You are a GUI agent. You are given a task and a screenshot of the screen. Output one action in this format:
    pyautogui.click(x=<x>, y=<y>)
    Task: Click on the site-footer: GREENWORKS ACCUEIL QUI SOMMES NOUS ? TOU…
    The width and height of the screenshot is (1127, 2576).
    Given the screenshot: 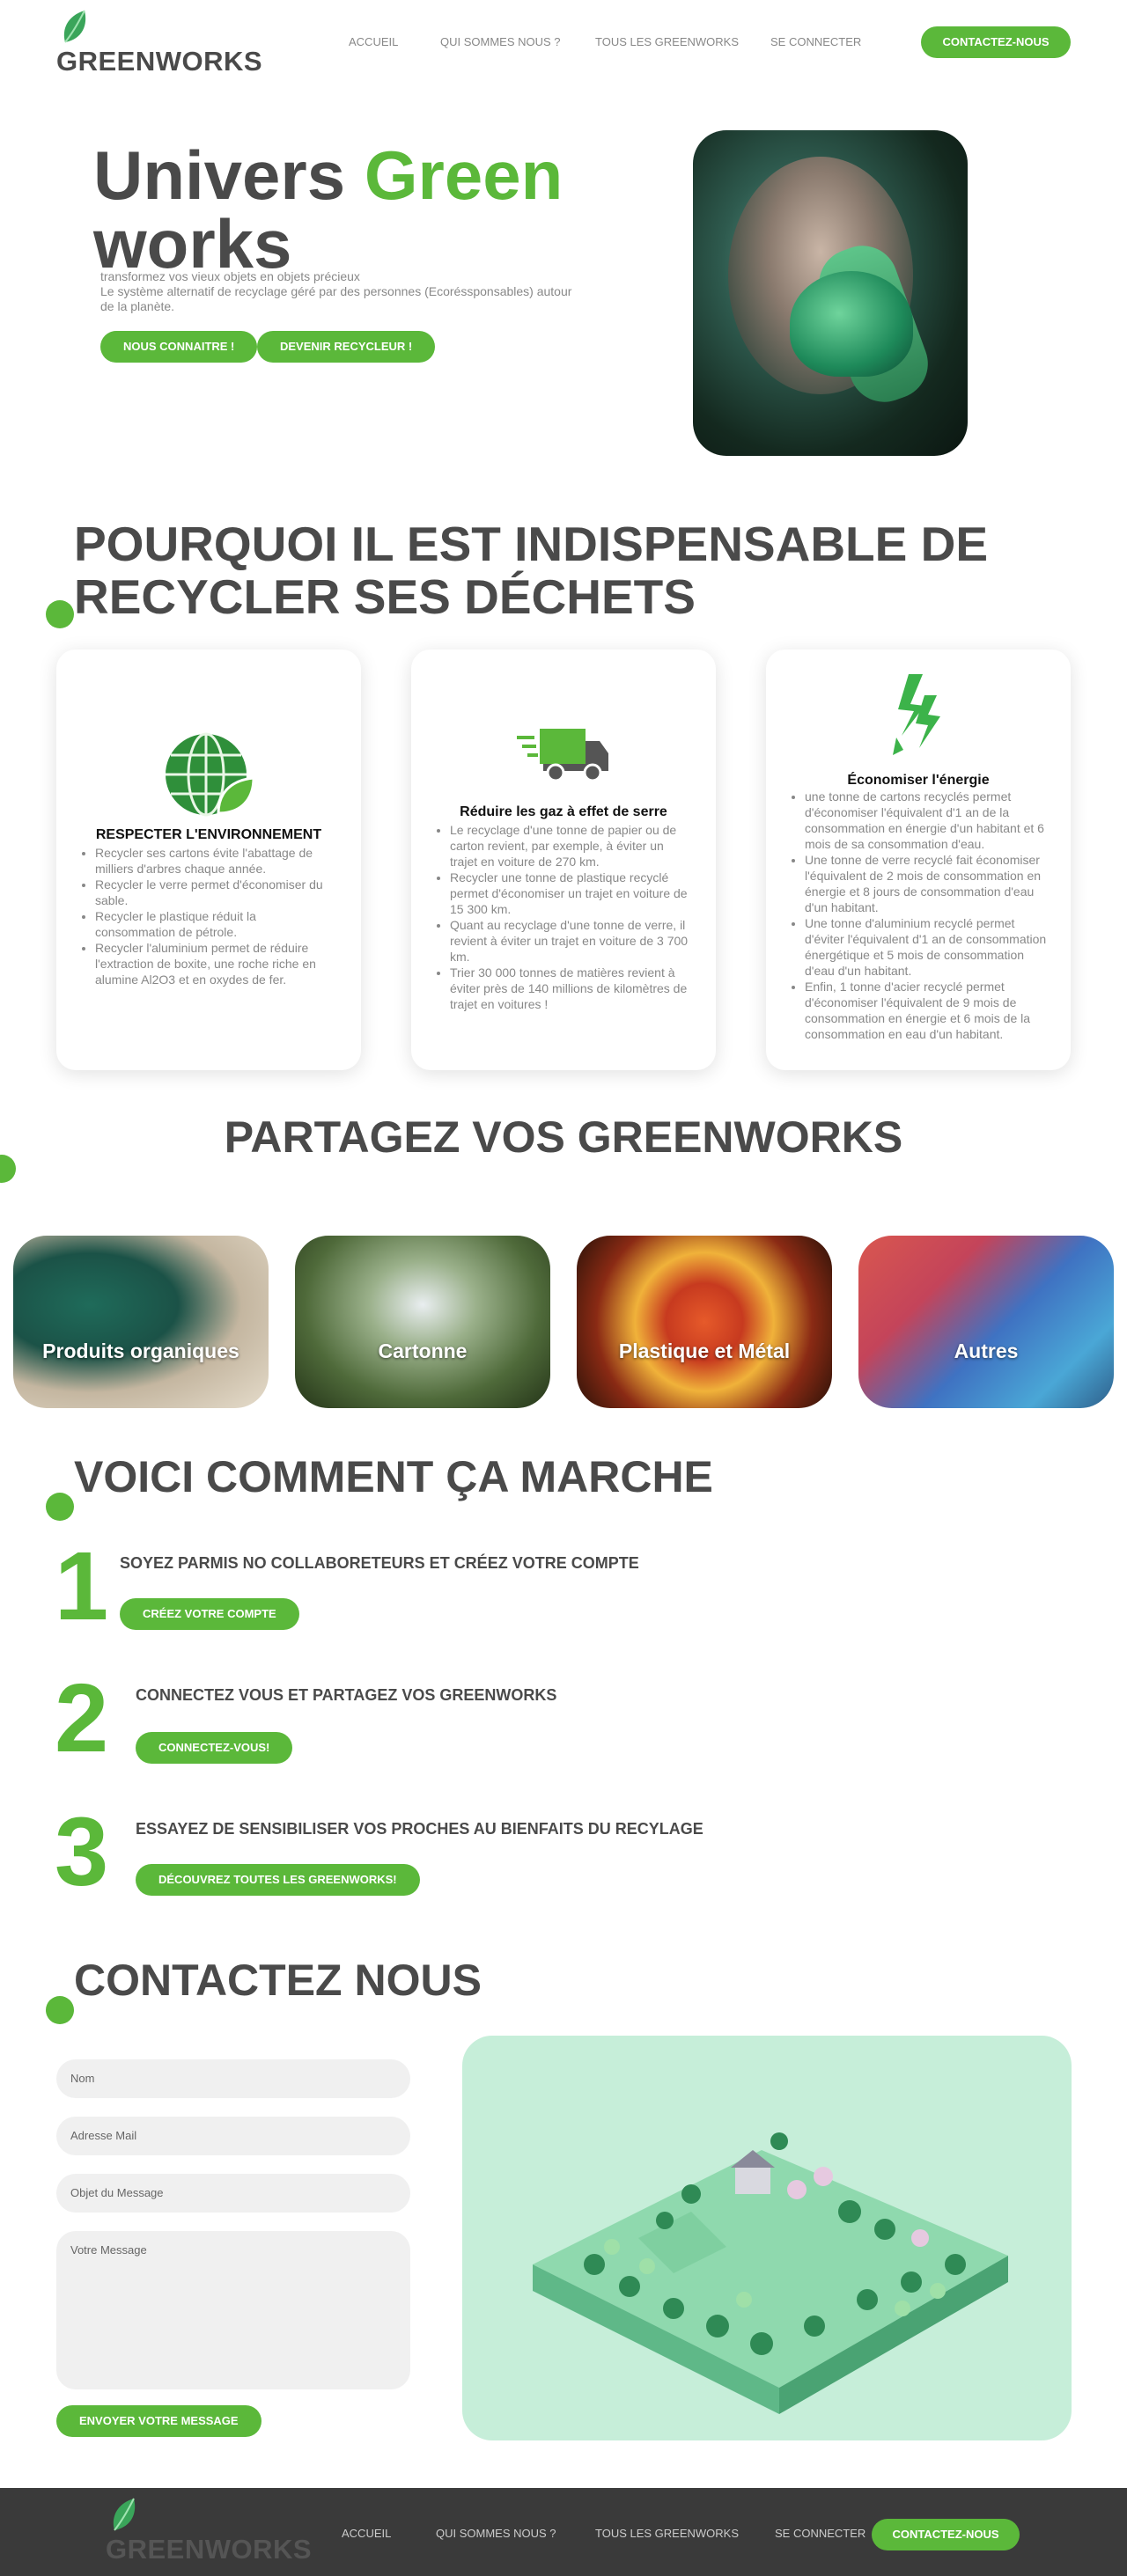 What is the action you would take?
    pyautogui.click(x=563, y=2532)
    